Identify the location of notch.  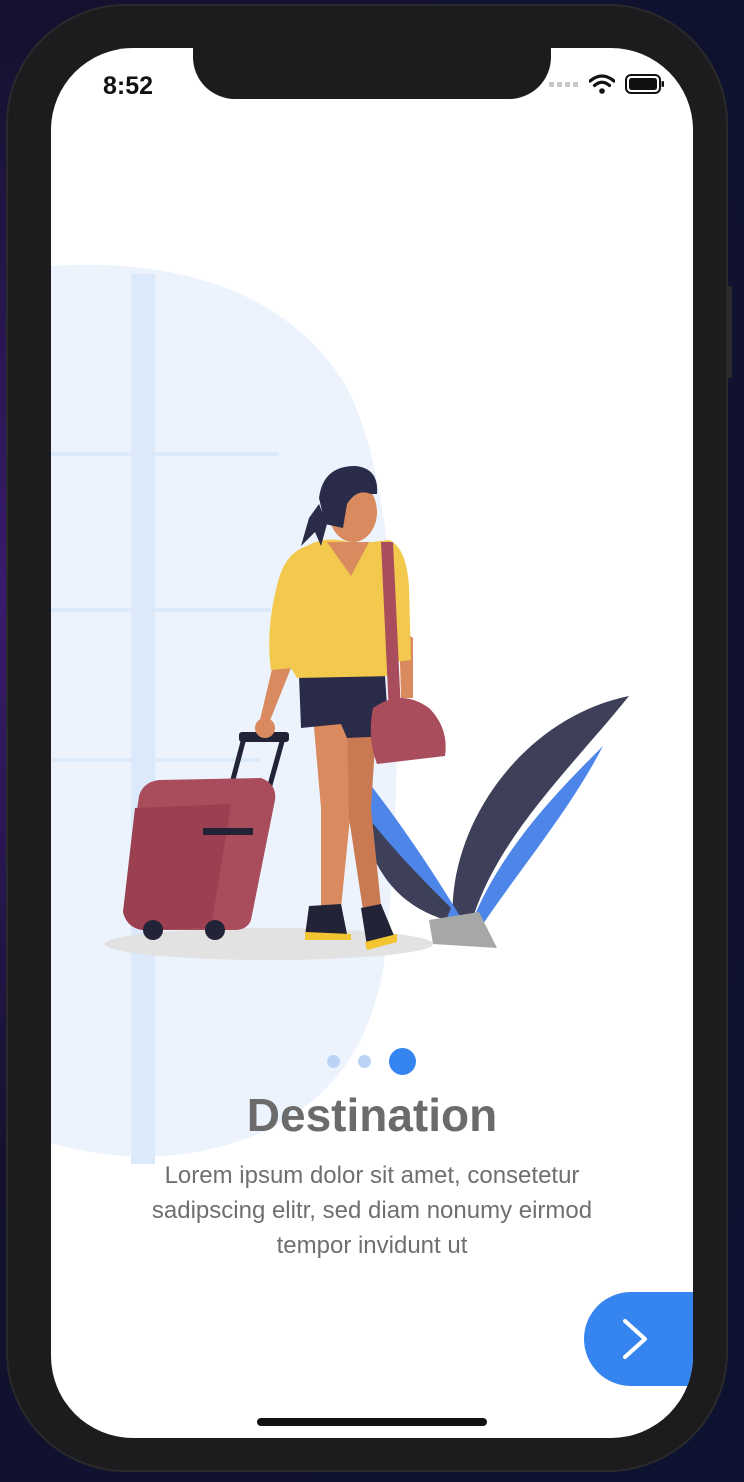
(372, 73).